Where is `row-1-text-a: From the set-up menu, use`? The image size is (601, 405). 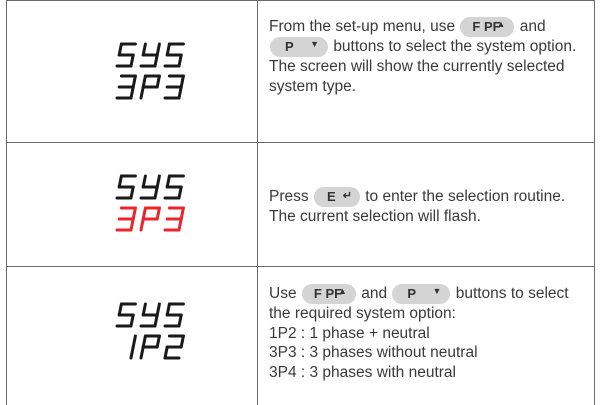
row-1-text-a: From the set-up menu, use is located at coordinates (362, 27).